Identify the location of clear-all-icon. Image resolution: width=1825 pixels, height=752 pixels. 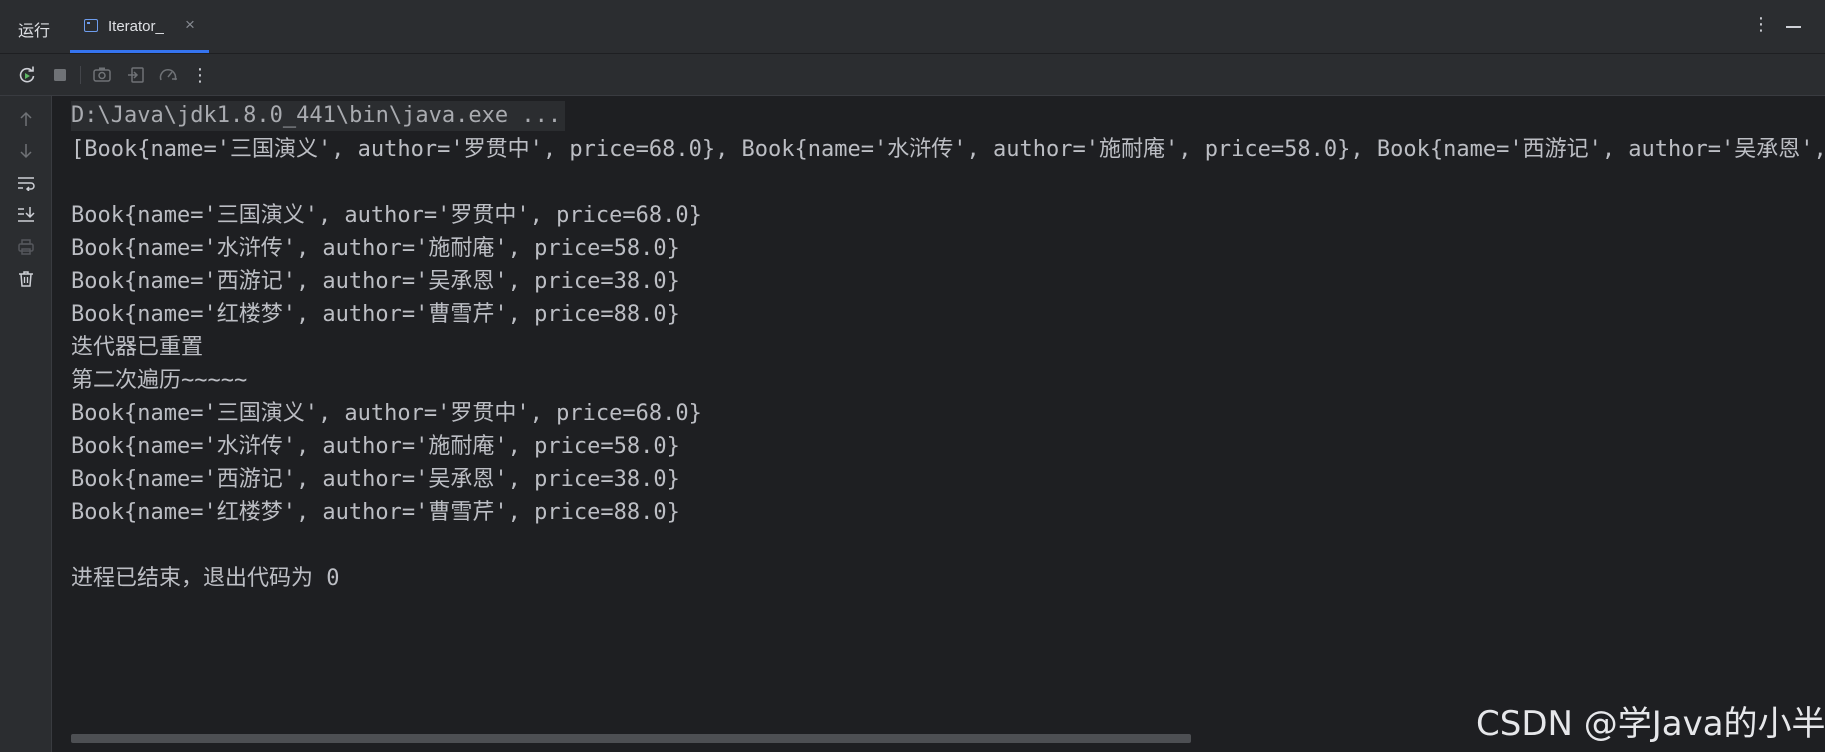
(26, 279).